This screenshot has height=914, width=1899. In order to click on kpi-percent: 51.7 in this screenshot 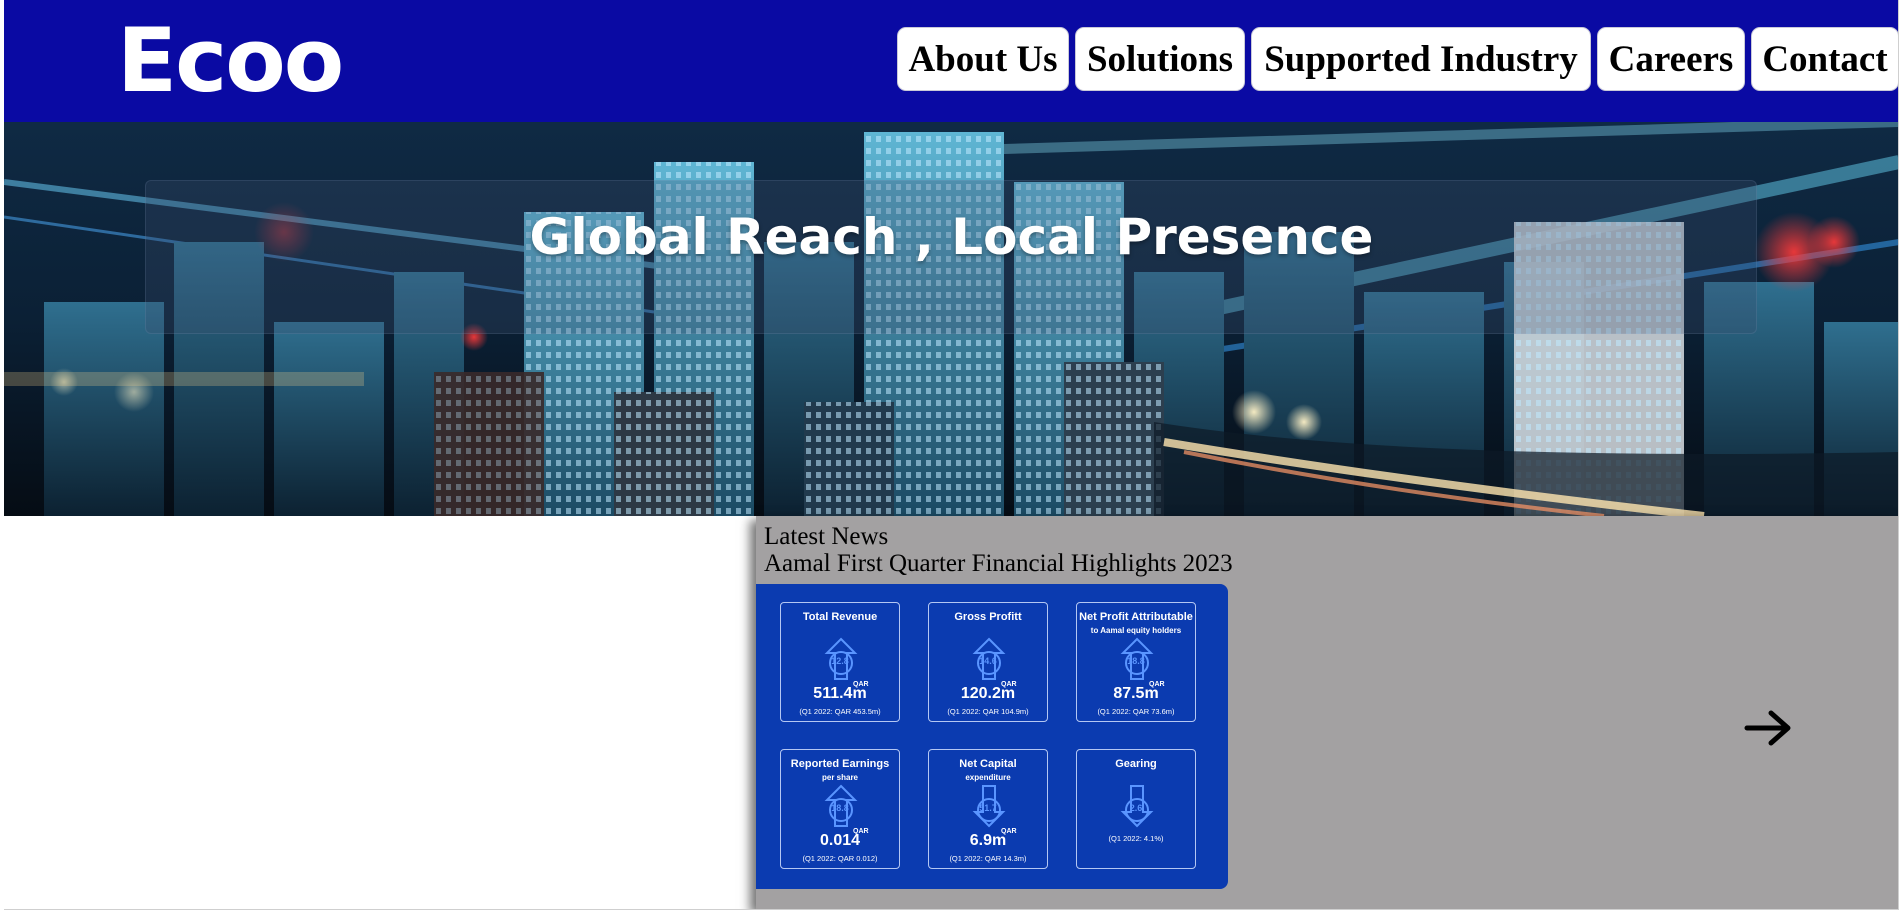, I will do `click(988, 808)`.